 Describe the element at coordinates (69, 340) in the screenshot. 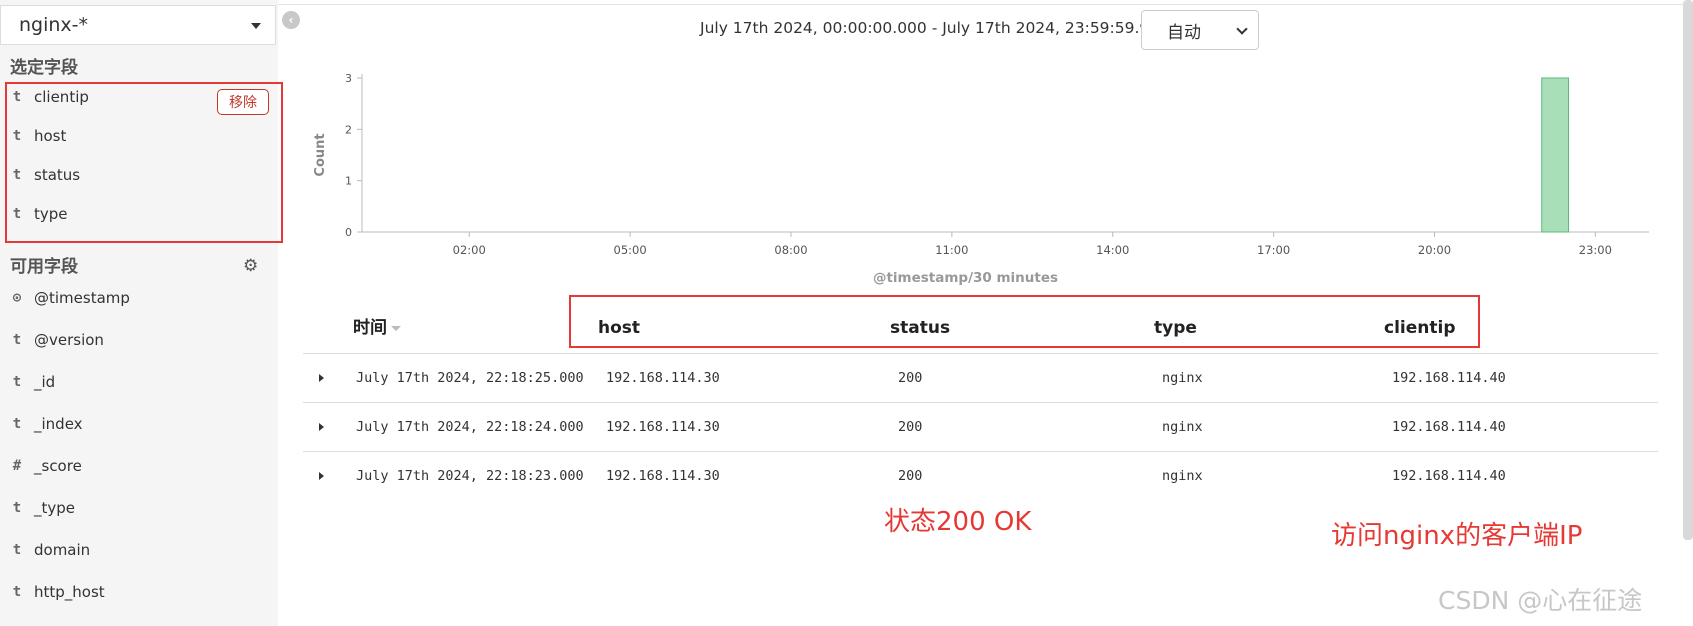

I see `field-name: @version` at that location.